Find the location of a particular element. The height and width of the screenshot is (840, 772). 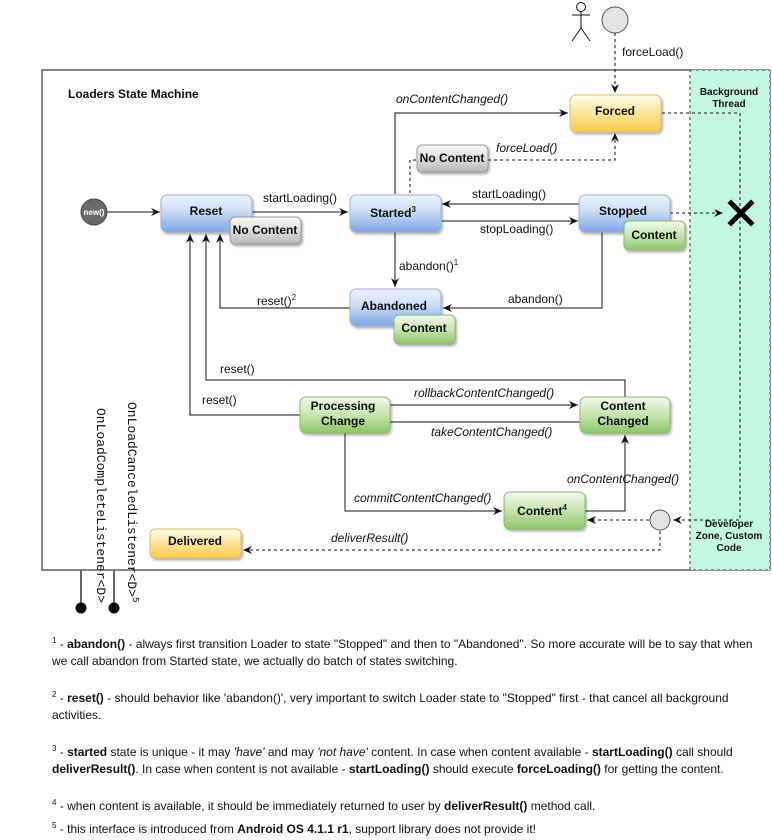

state-delivered: Delivered is located at coordinates (195, 543).